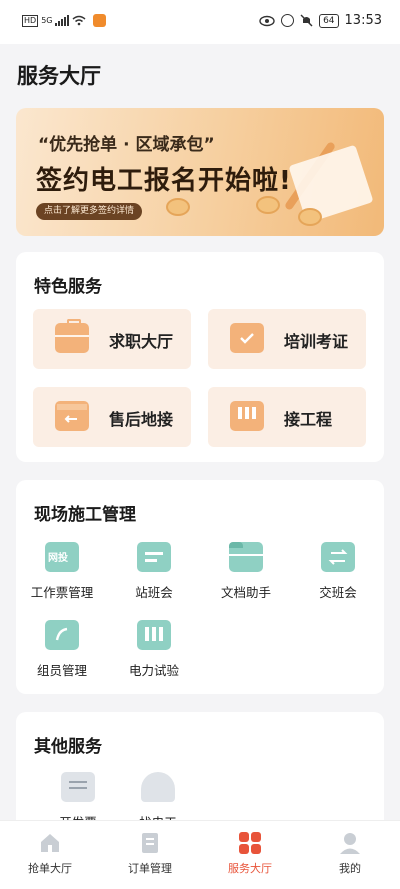 The image size is (400, 889). What do you see at coordinates (59, 76) in the screenshot?
I see `page-title: 服务大厅` at bounding box center [59, 76].